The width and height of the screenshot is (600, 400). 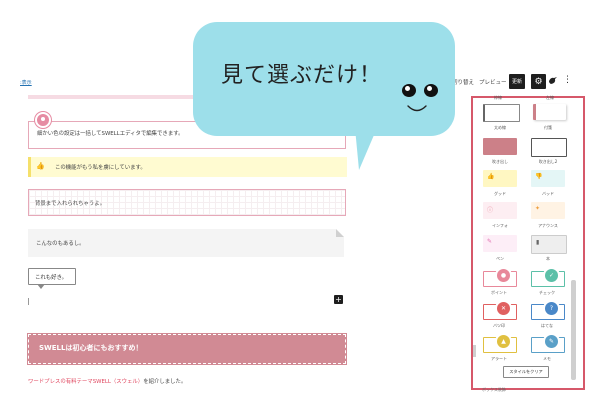 What do you see at coordinates (548, 210) in the screenshot?
I see `style-tile-announce: ✦` at bounding box center [548, 210].